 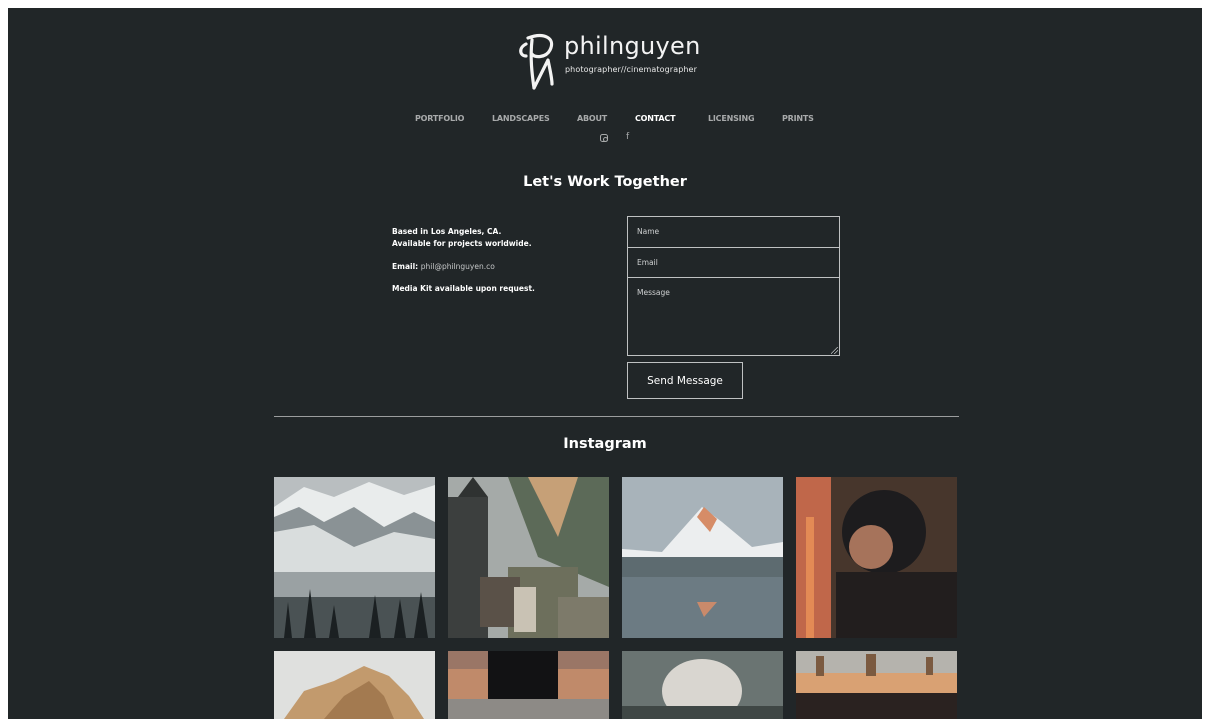 I want to click on send-message-button: Send Message, so click(x=685, y=380).